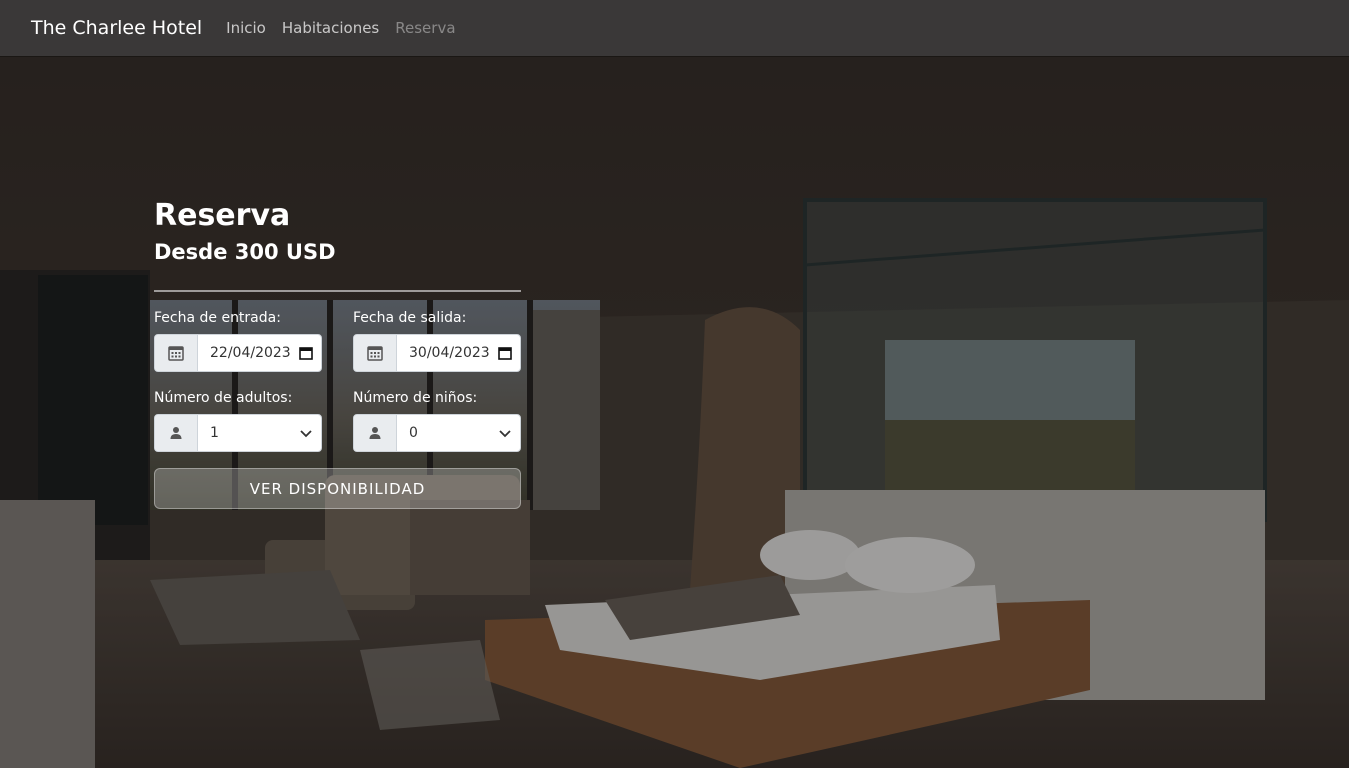  What do you see at coordinates (214, 433) in the screenshot?
I see `adults-value: 1` at bounding box center [214, 433].